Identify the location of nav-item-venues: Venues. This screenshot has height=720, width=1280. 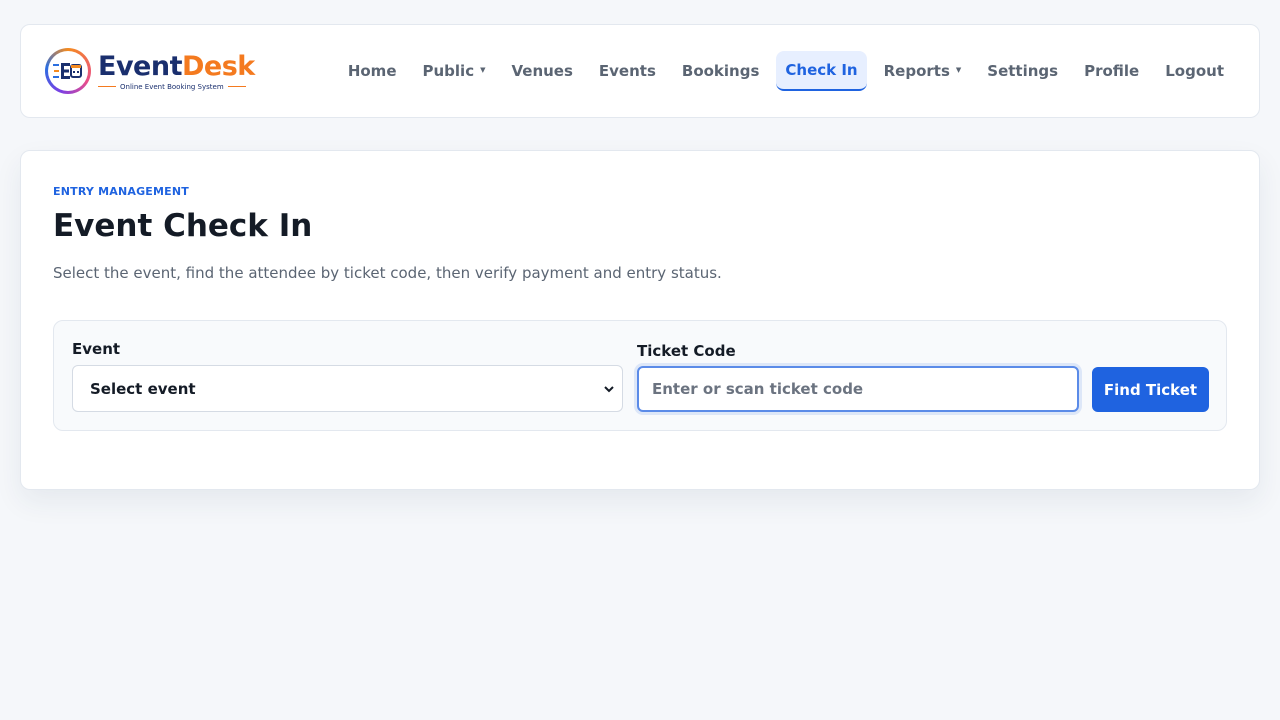
(541, 71).